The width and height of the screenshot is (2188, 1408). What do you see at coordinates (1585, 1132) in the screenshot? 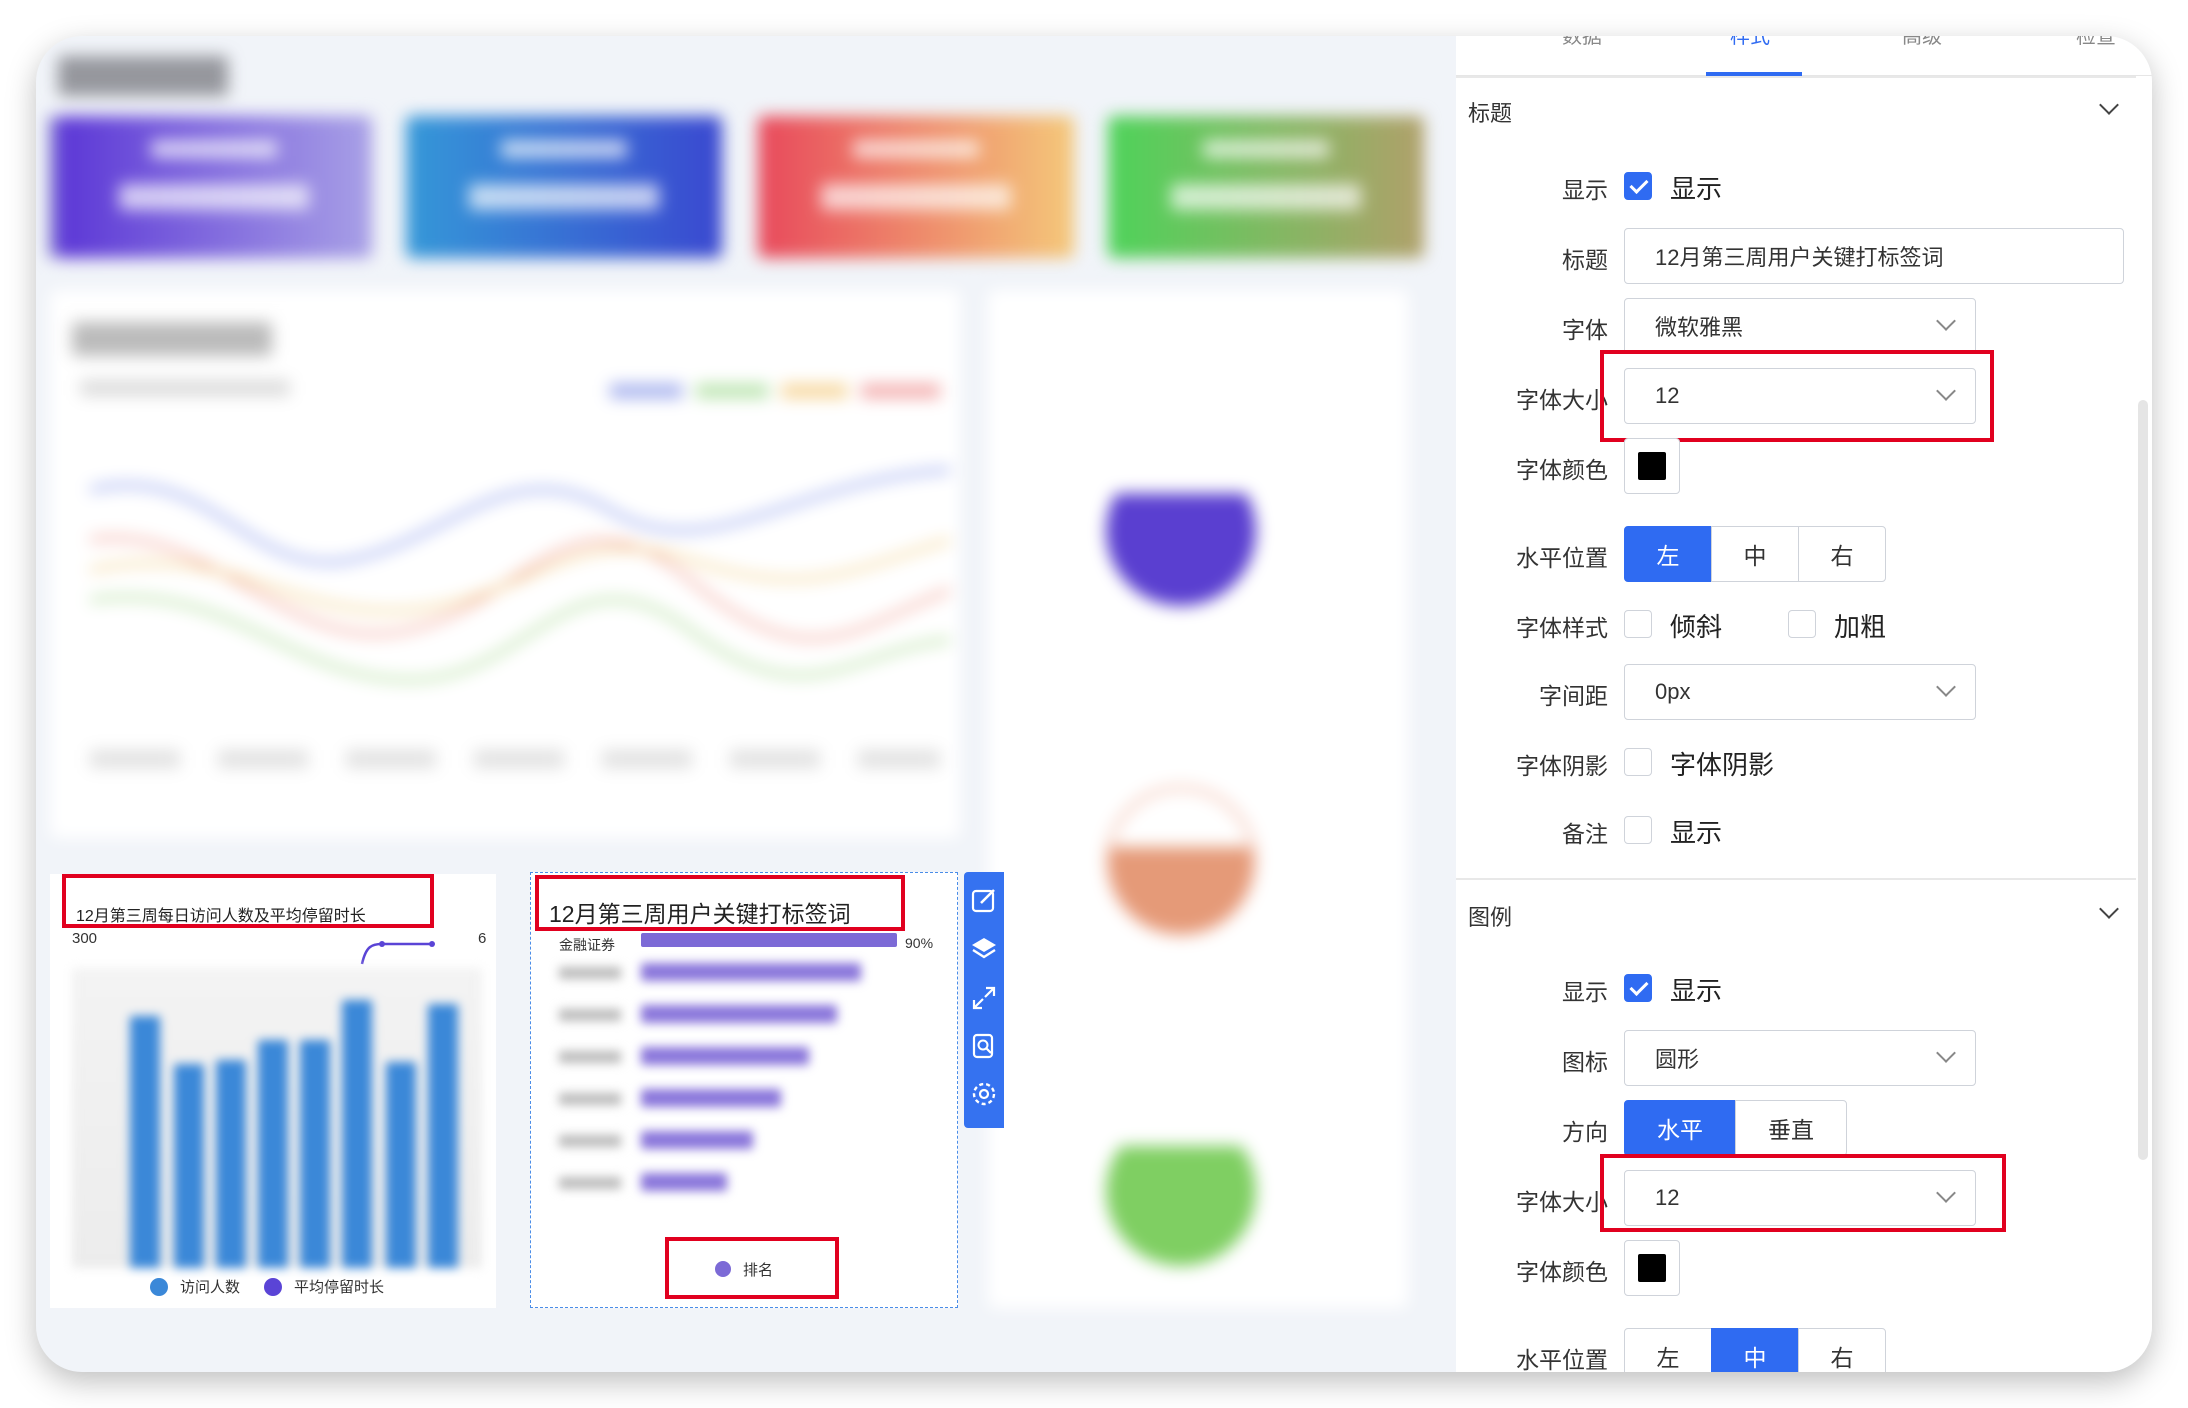
I see `label-legend-direction: 方向` at bounding box center [1585, 1132].